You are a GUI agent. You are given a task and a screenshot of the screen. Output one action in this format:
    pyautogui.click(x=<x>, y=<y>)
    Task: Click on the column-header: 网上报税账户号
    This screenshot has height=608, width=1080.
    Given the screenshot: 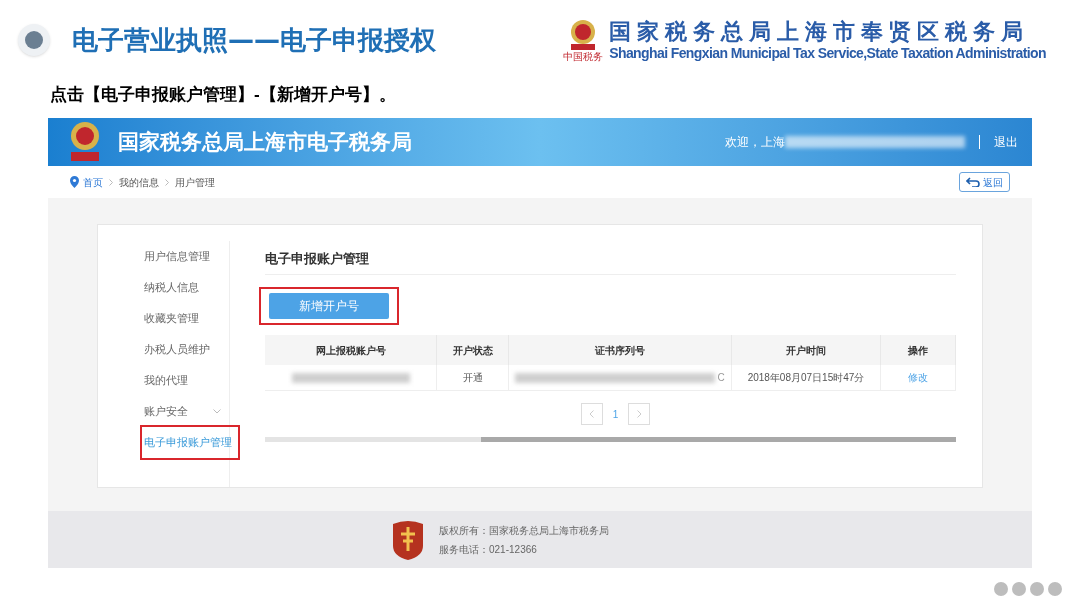 What is the action you would take?
    pyautogui.click(x=351, y=350)
    